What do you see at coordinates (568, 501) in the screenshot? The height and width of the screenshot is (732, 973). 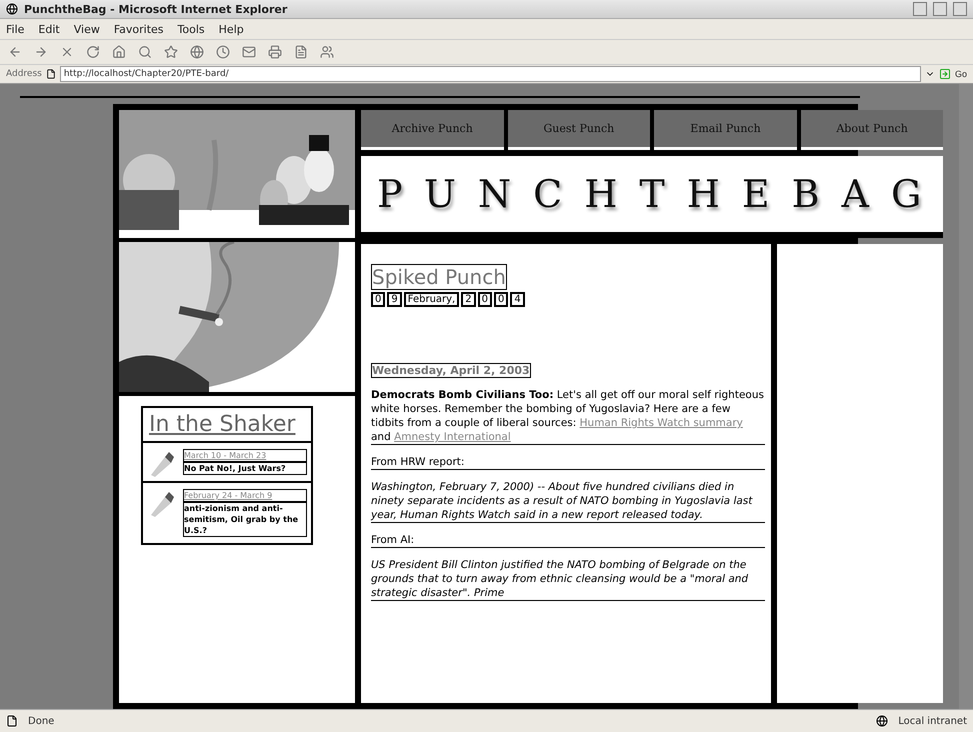 I see `quote-text: Washington, February 7, 2000) -- About five hundred civilians died in ninety separate incidents as a result of NATO bombing in Yugoslavia last year, Human Rights Watch said in a new report released today.` at bounding box center [568, 501].